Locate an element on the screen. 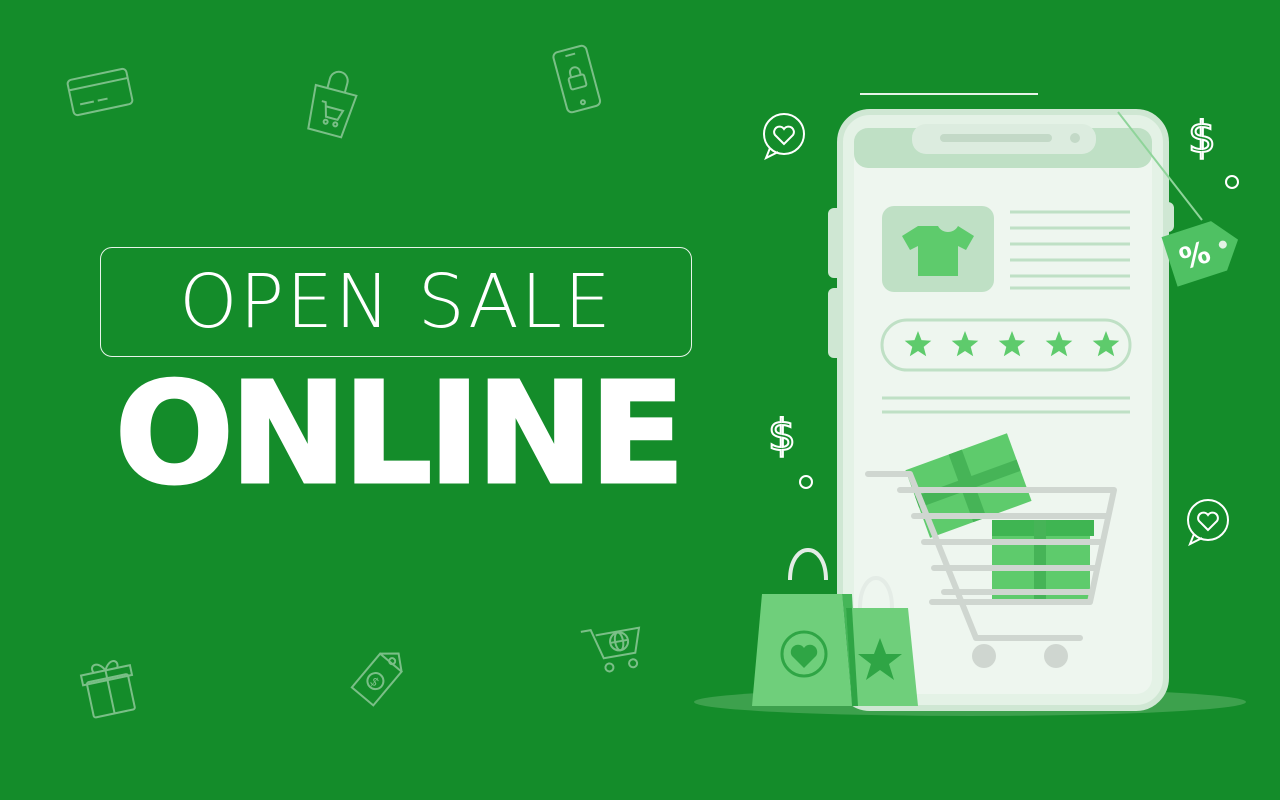  shopping-bag-icon is located at coordinates (332, 104).